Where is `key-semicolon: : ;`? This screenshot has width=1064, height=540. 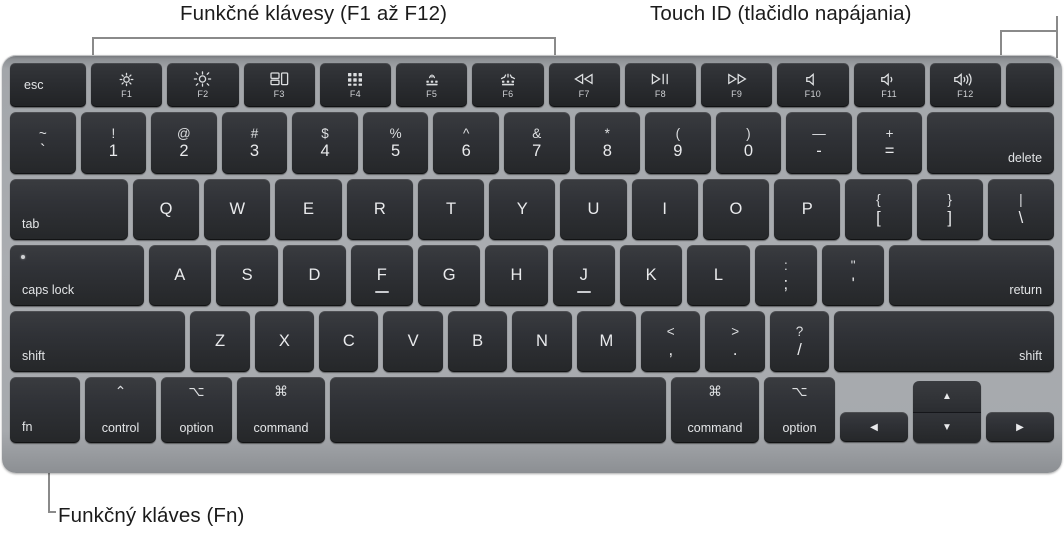 key-semicolon: : ; is located at coordinates (785, 275).